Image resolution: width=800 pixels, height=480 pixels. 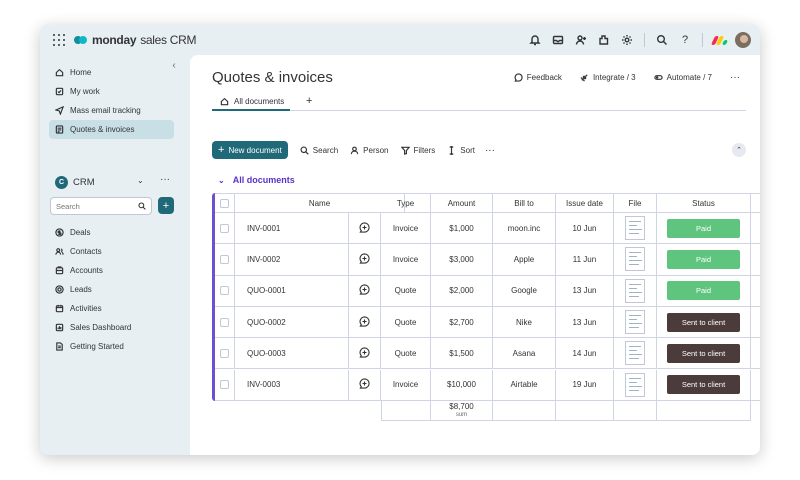 What do you see at coordinates (704, 203) in the screenshot?
I see `column-header-status: Status` at bounding box center [704, 203].